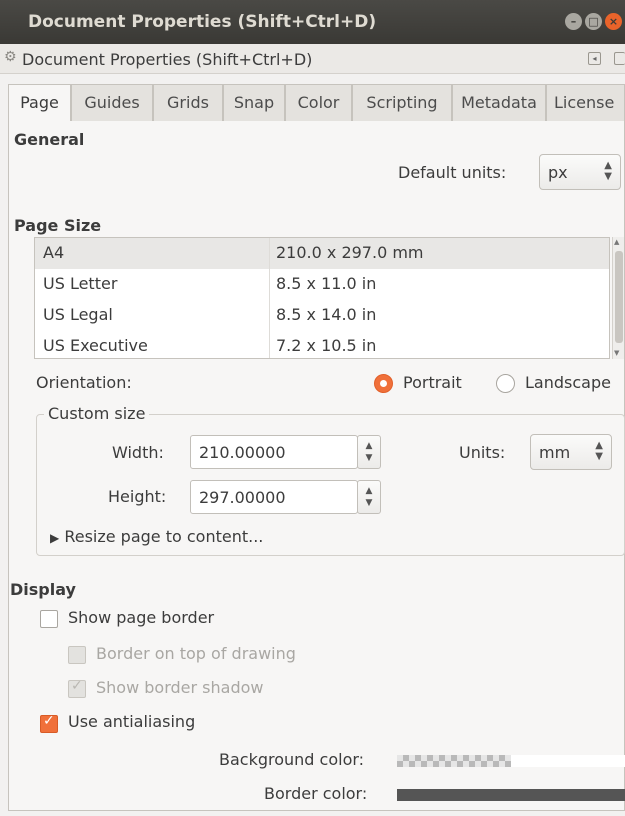  Describe the element at coordinates (369, 452) in the screenshot. I see `width-spinner: ▲ ▼` at that location.